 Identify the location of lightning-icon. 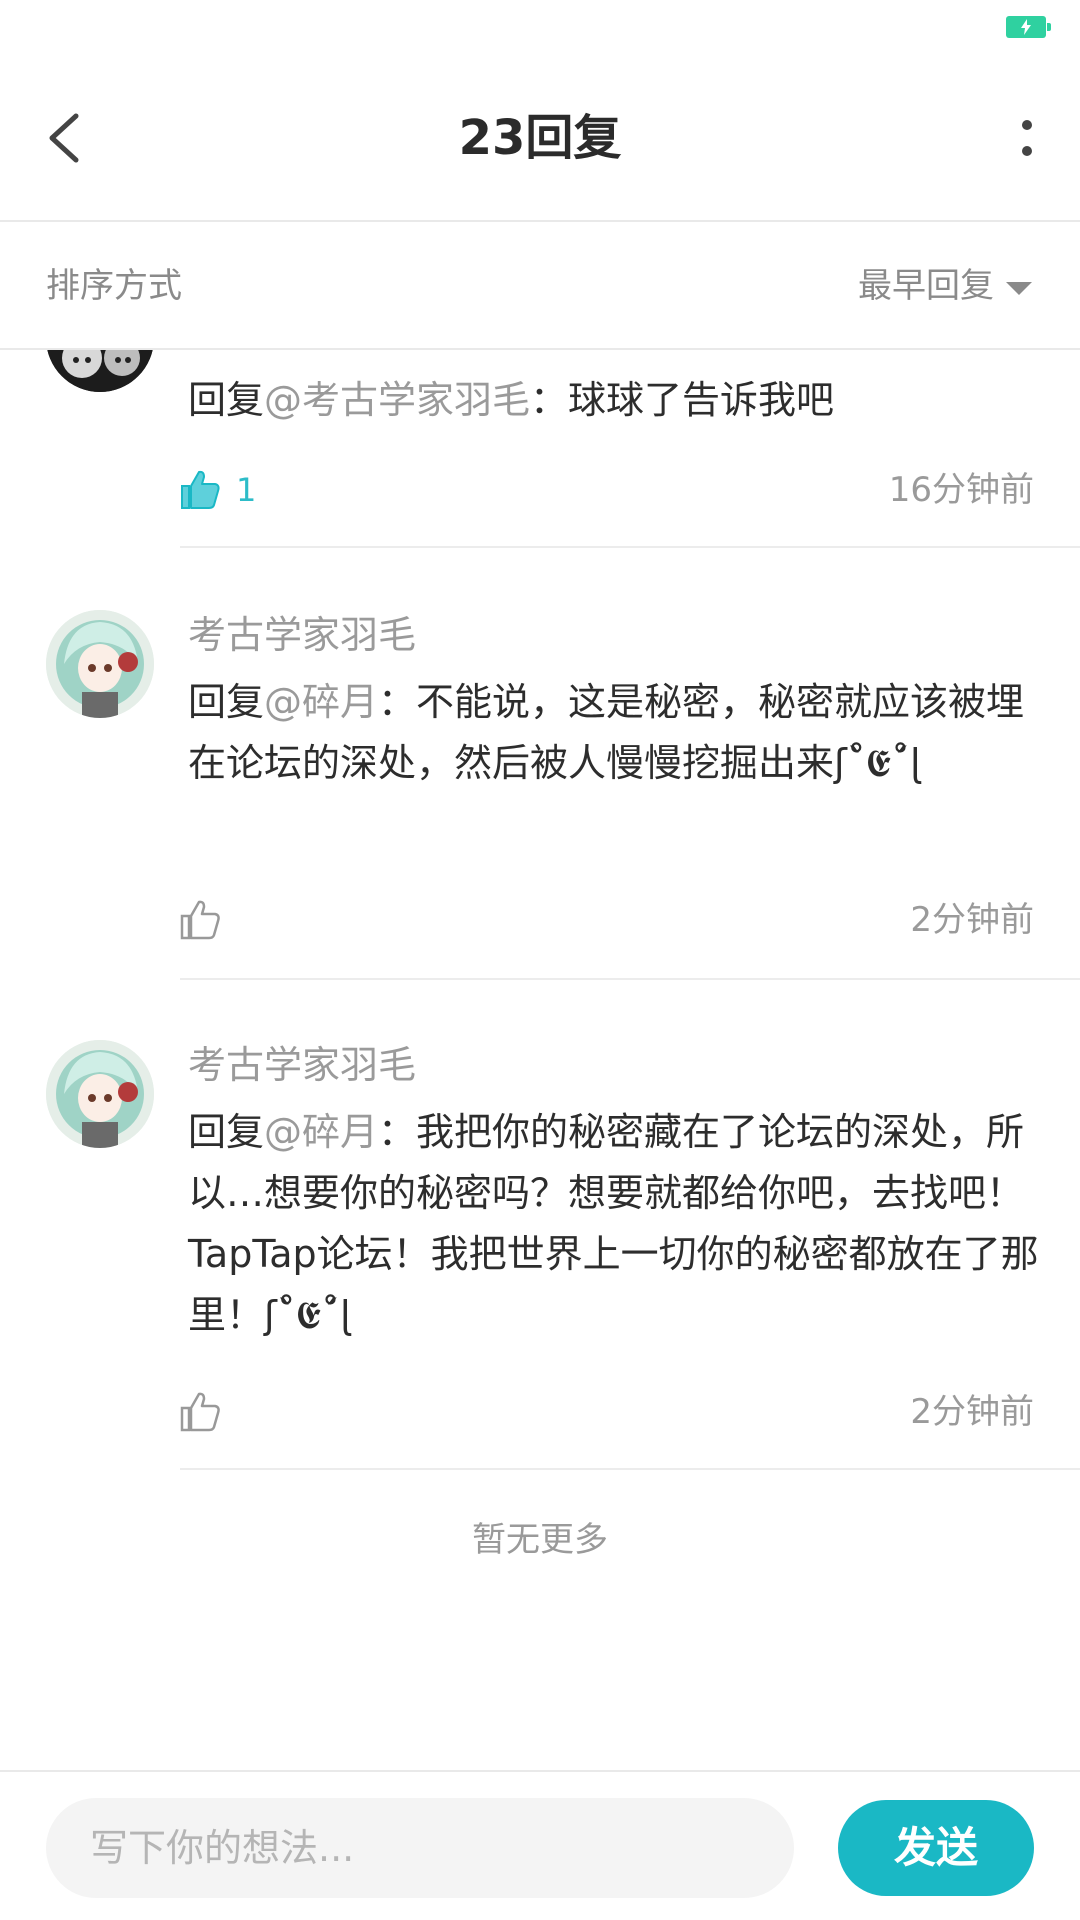
(1026, 27).